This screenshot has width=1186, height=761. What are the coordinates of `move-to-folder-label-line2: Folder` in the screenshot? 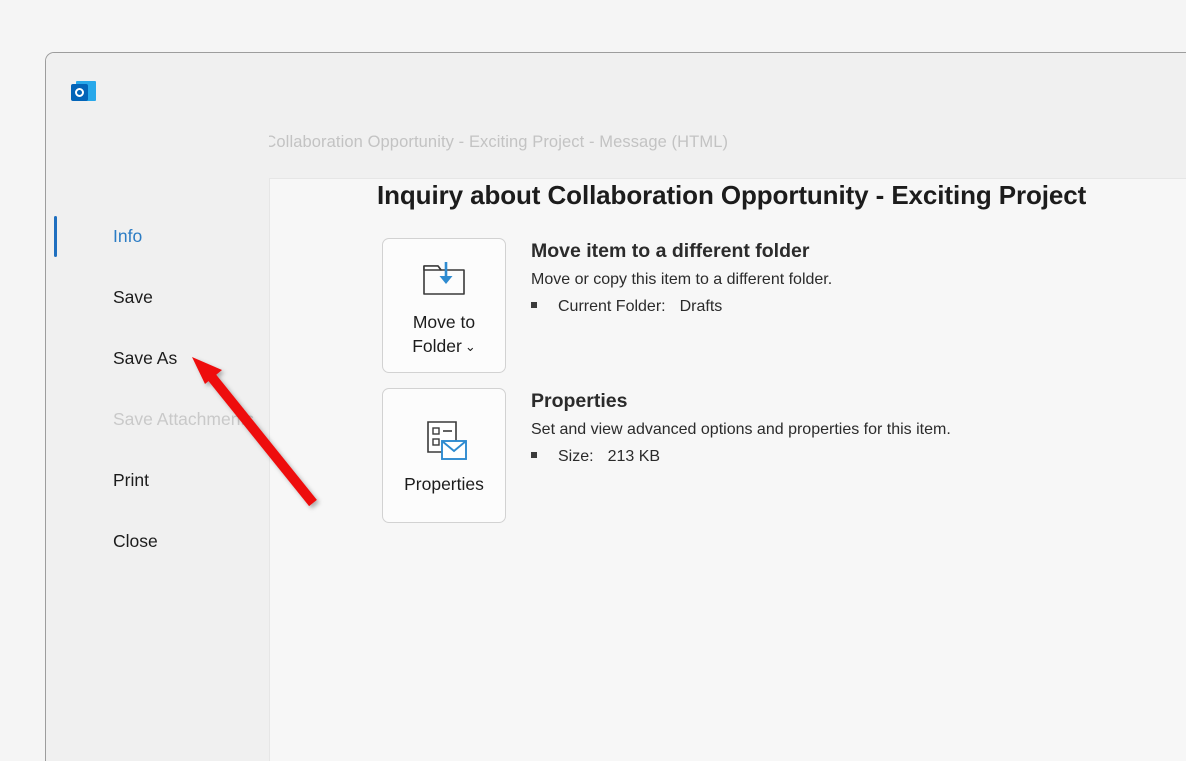 It's located at (437, 345).